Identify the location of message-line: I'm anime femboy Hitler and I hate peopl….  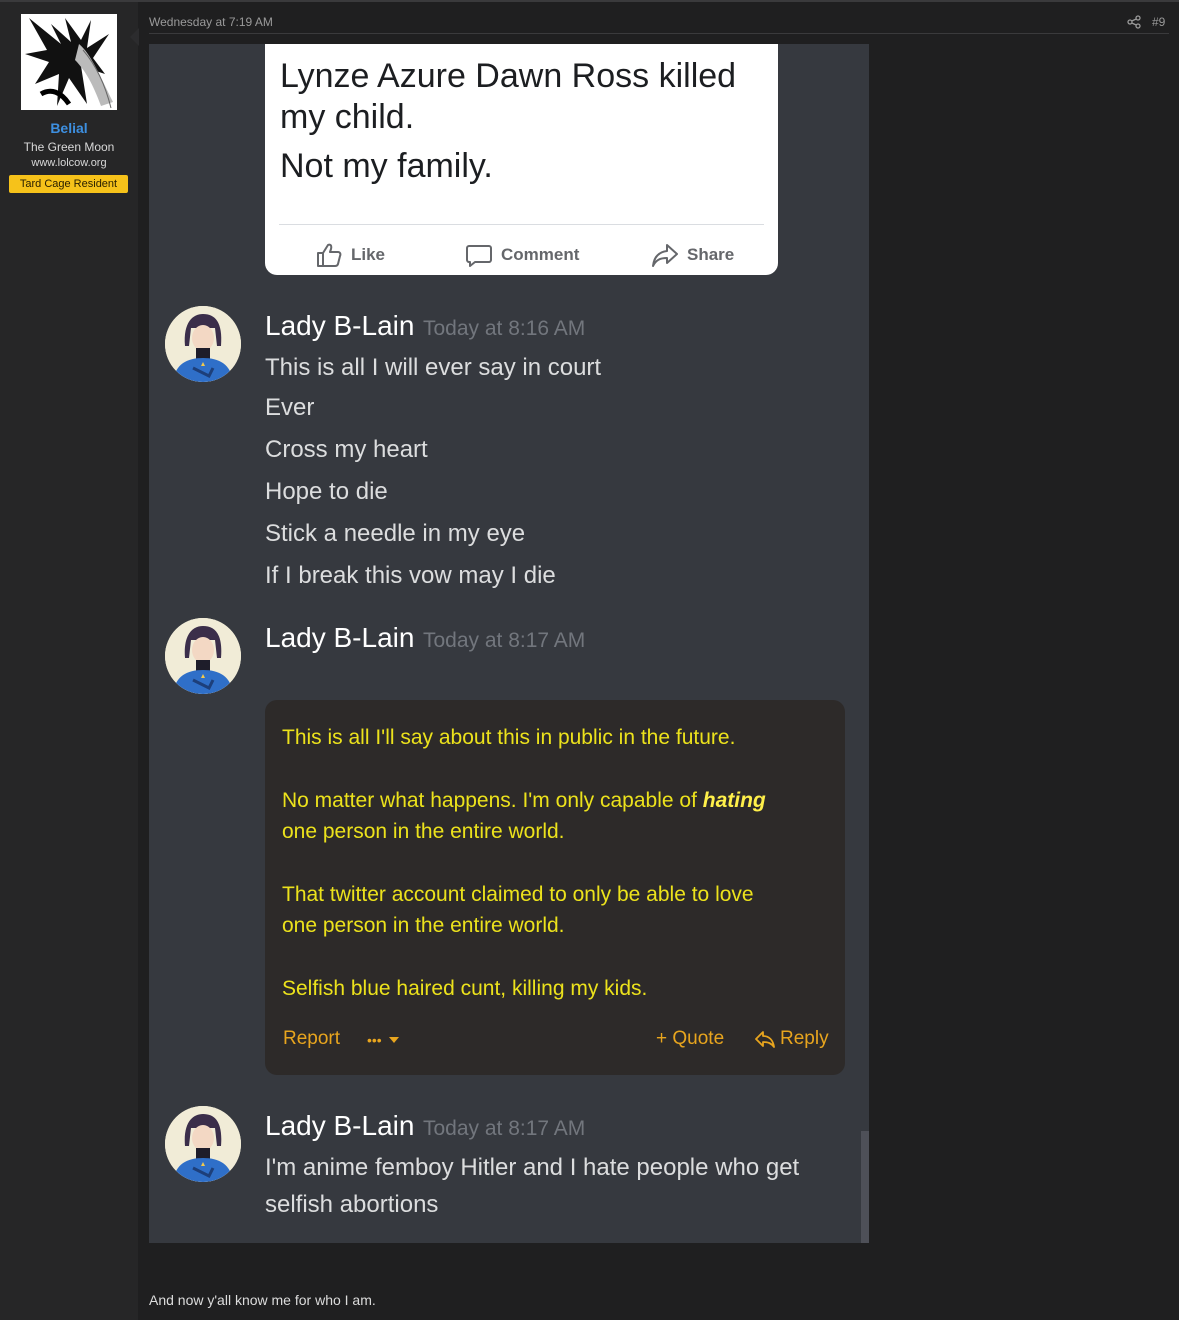
(532, 1167).